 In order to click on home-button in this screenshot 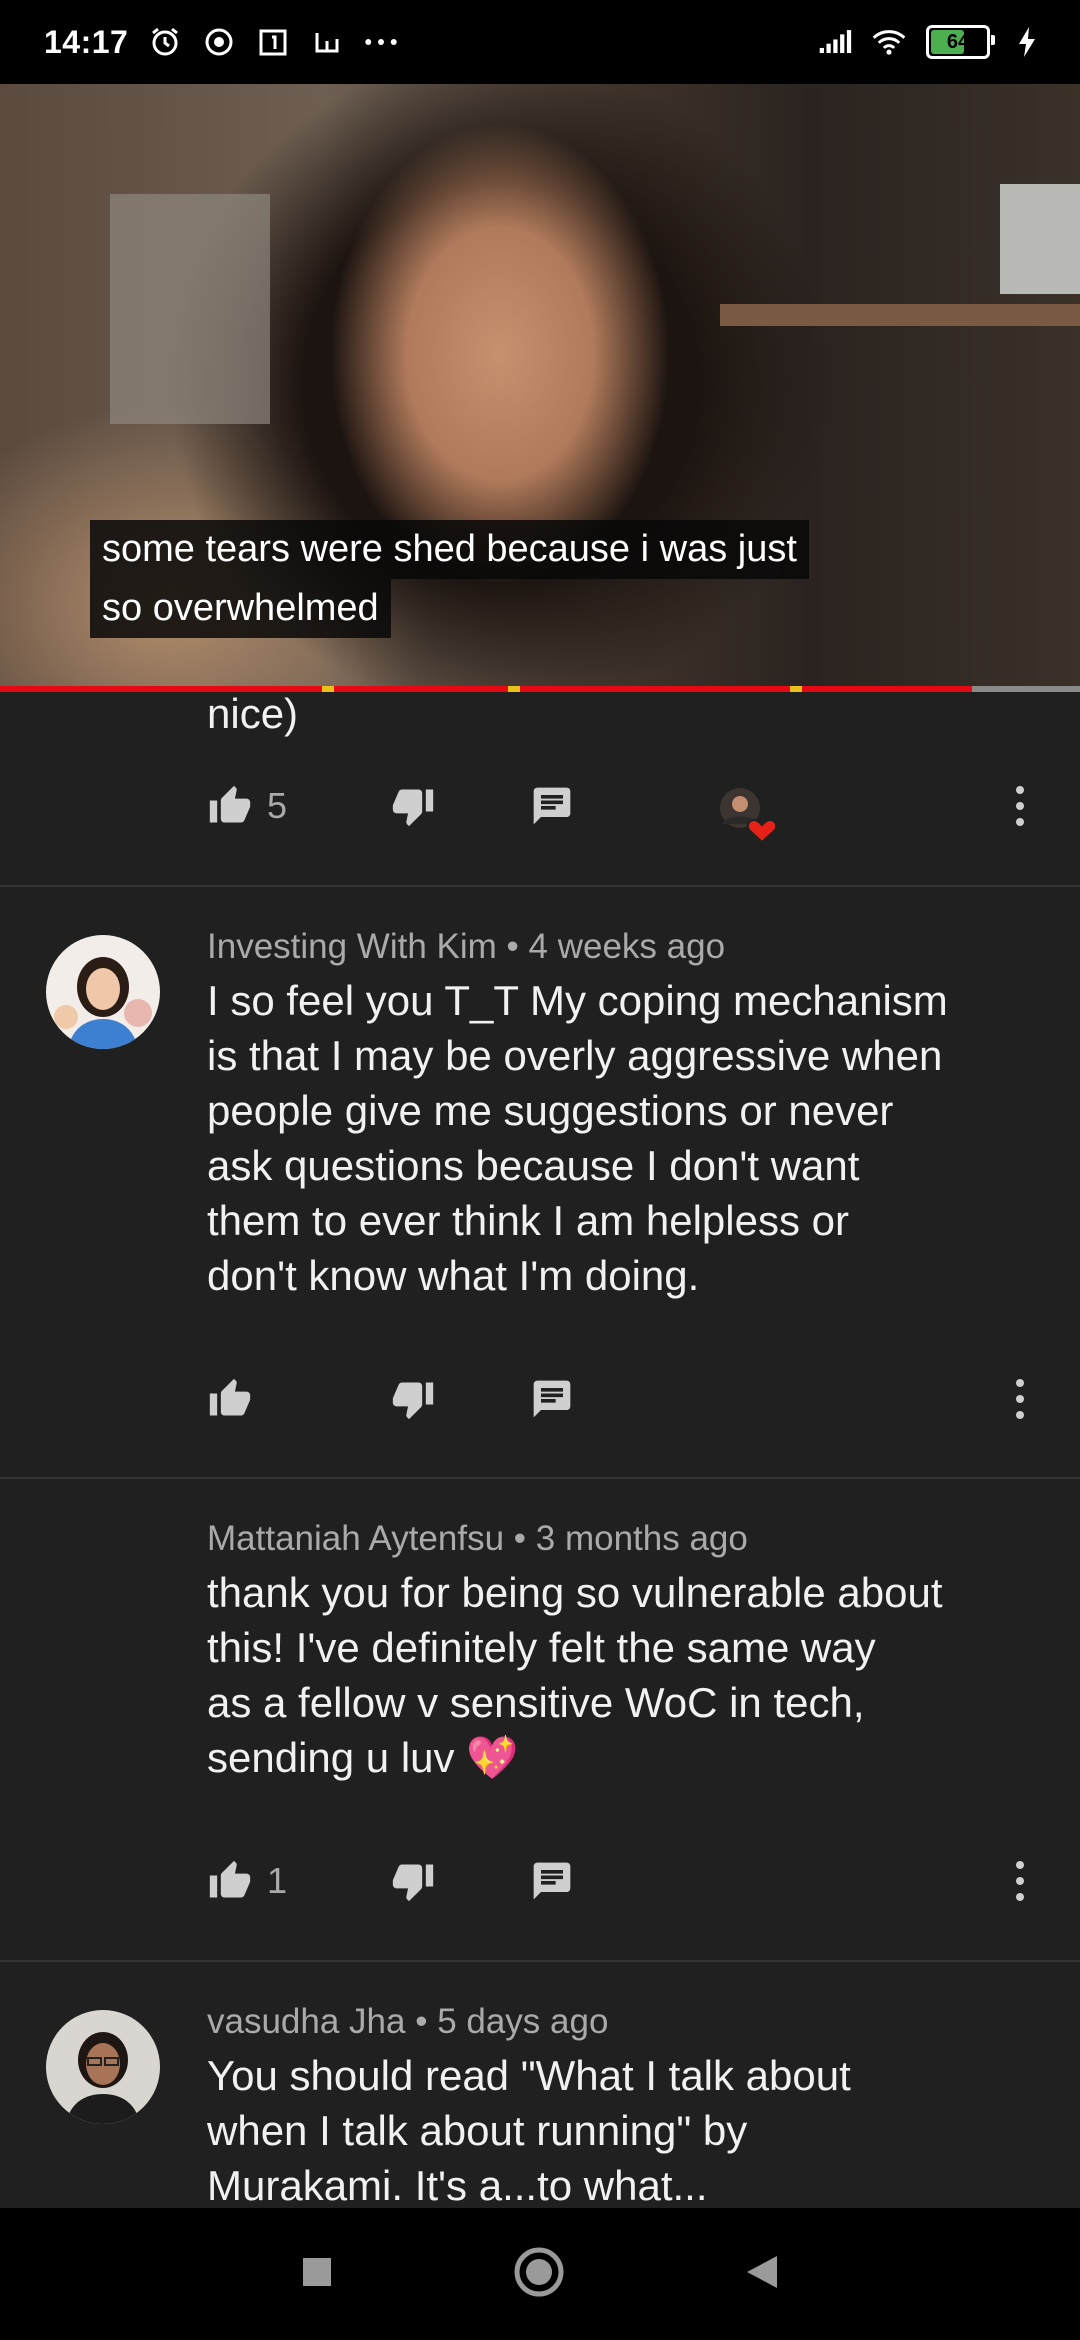, I will do `click(539, 2274)`.